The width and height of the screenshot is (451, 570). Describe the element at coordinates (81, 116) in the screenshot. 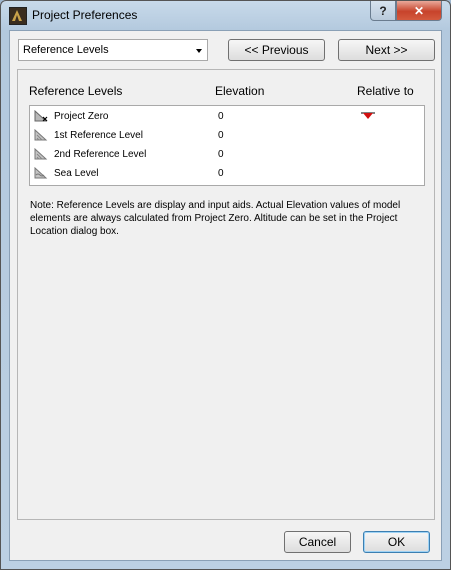

I see `level-name: Project Zero` at that location.